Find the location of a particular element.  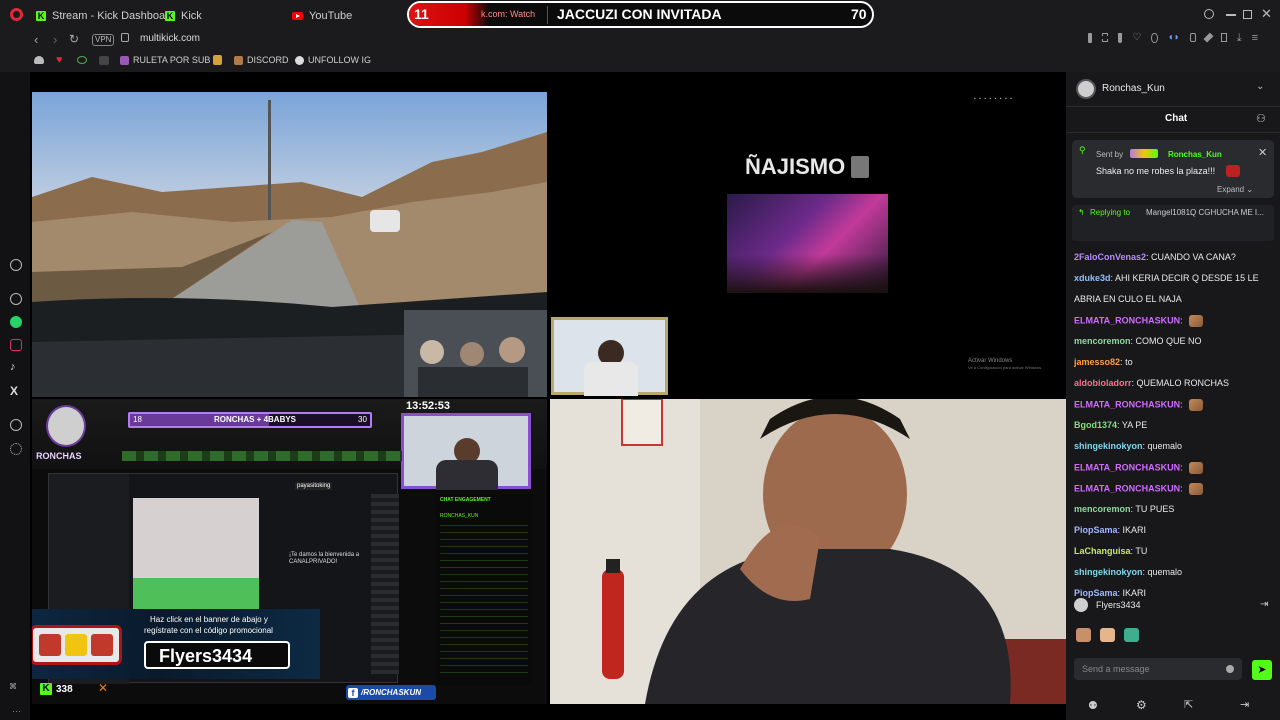

viewer-count: K 338 is located at coordinates (56, 689).